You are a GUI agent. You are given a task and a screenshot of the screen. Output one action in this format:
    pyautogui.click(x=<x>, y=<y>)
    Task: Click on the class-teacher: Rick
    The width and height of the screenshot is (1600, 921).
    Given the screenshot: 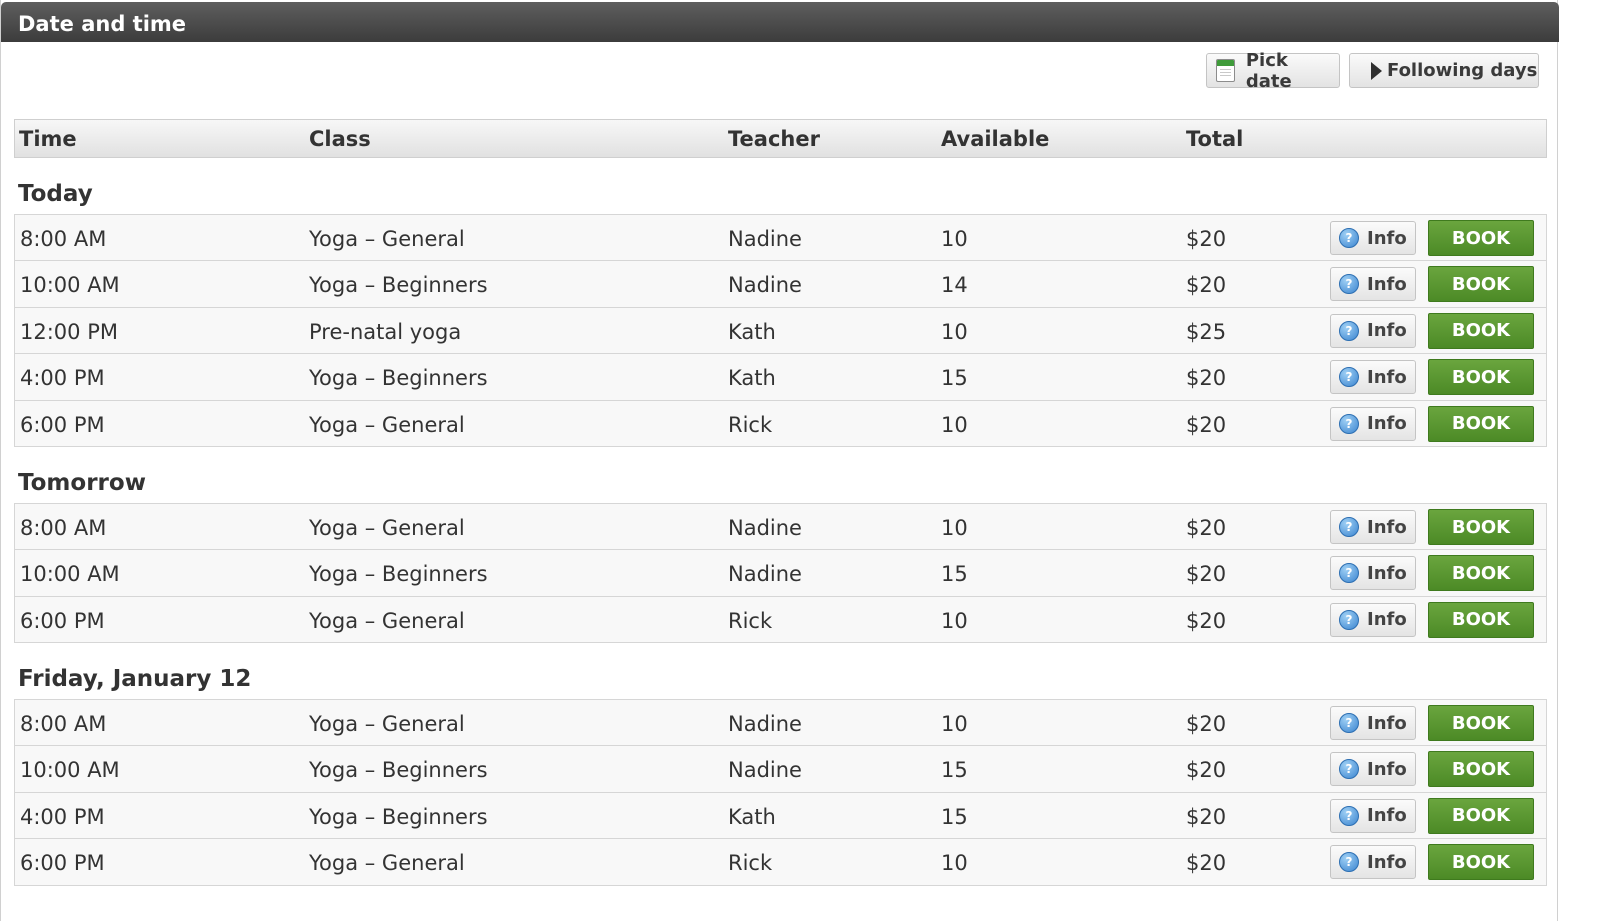 What is the action you would take?
    pyautogui.click(x=750, y=424)
    